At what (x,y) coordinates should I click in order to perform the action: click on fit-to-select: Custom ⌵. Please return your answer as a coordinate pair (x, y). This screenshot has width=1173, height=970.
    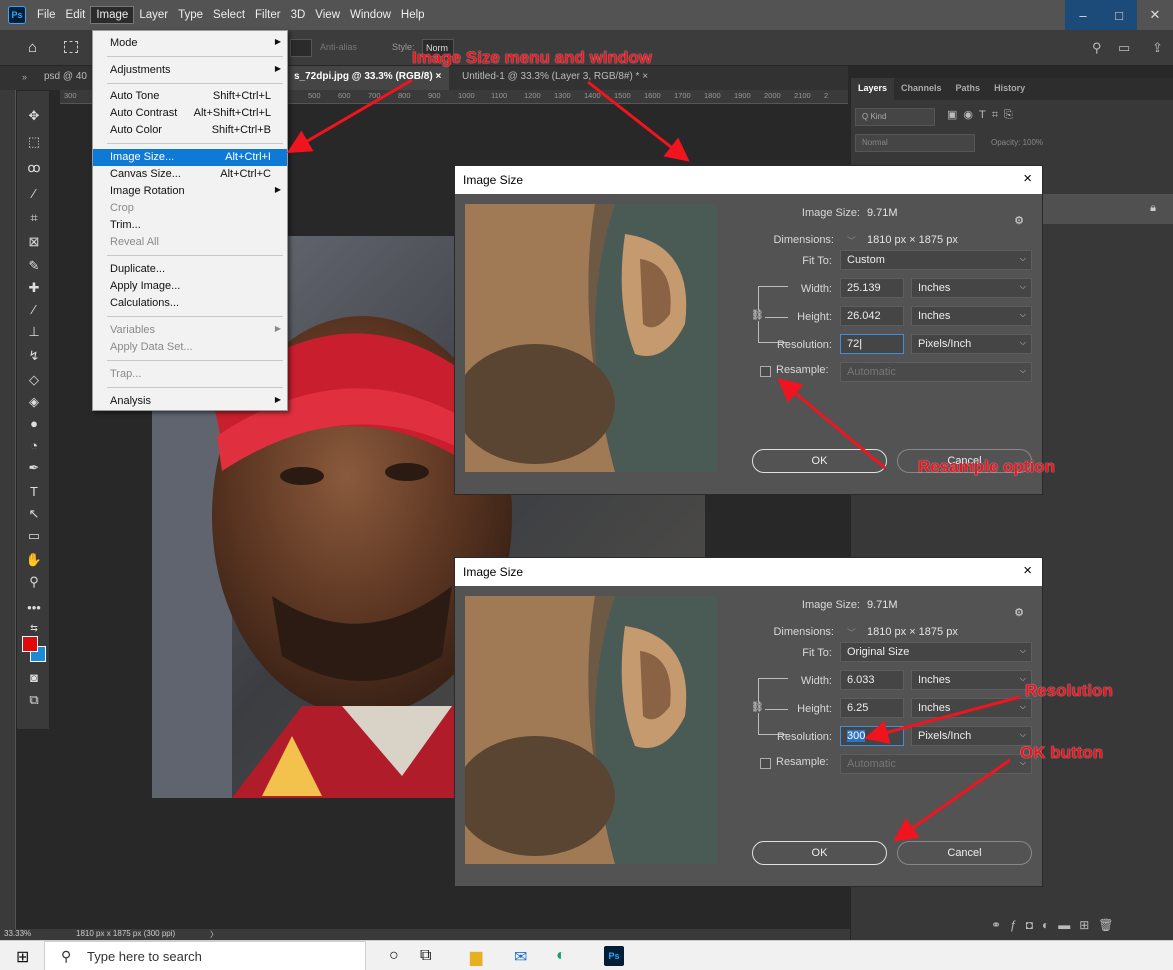
    Looking at the image, I should click on (936, 260).